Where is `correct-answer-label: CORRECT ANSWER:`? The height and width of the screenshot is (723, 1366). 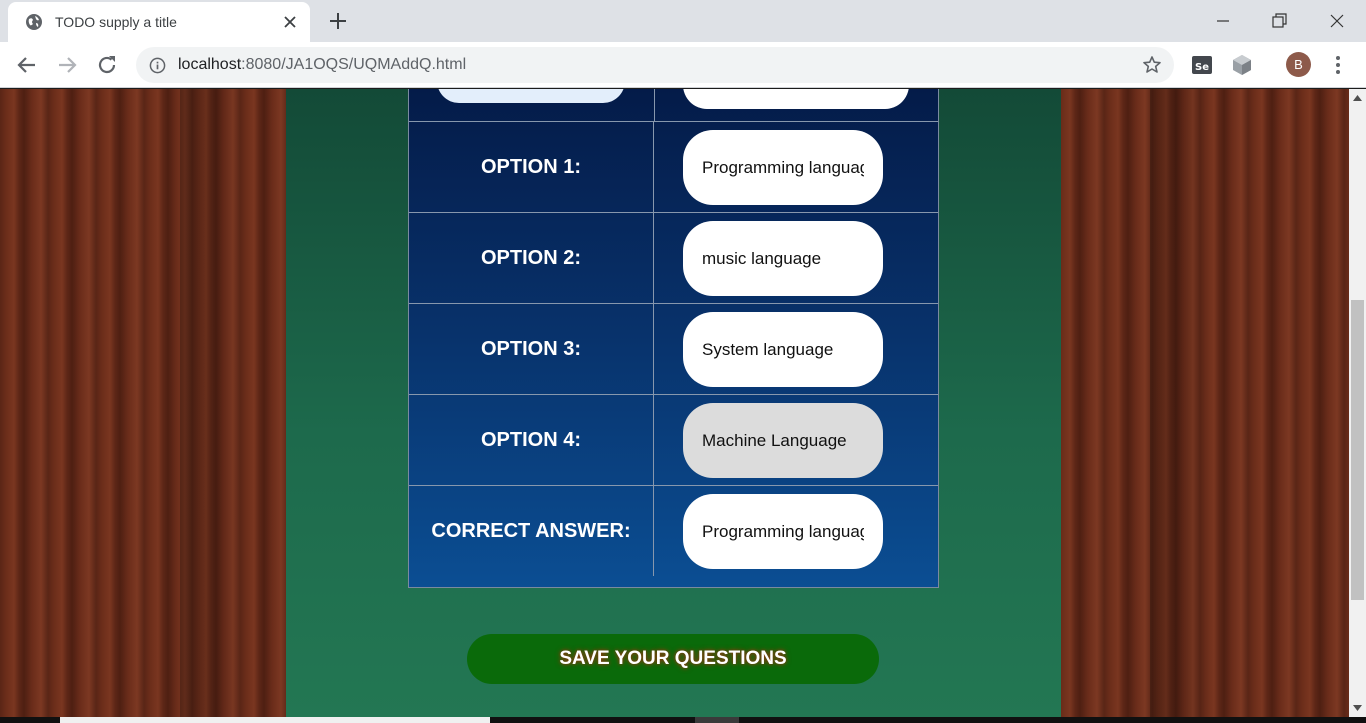
correct-answer-label: CORRECT ANSWER: is located at coordinates (531, 531).